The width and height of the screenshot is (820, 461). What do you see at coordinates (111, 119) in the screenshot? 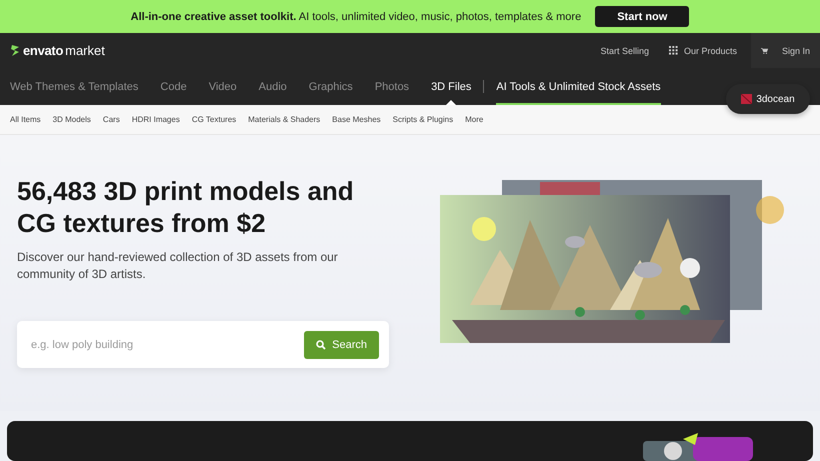
I see `subcategory-link: Cars` at bounding box center [111, 119].